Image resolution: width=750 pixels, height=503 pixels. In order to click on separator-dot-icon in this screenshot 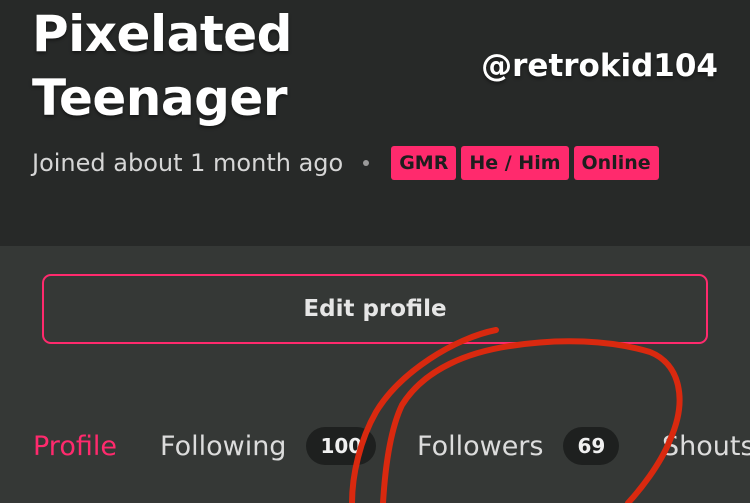, I will do `click(366, 163)`.